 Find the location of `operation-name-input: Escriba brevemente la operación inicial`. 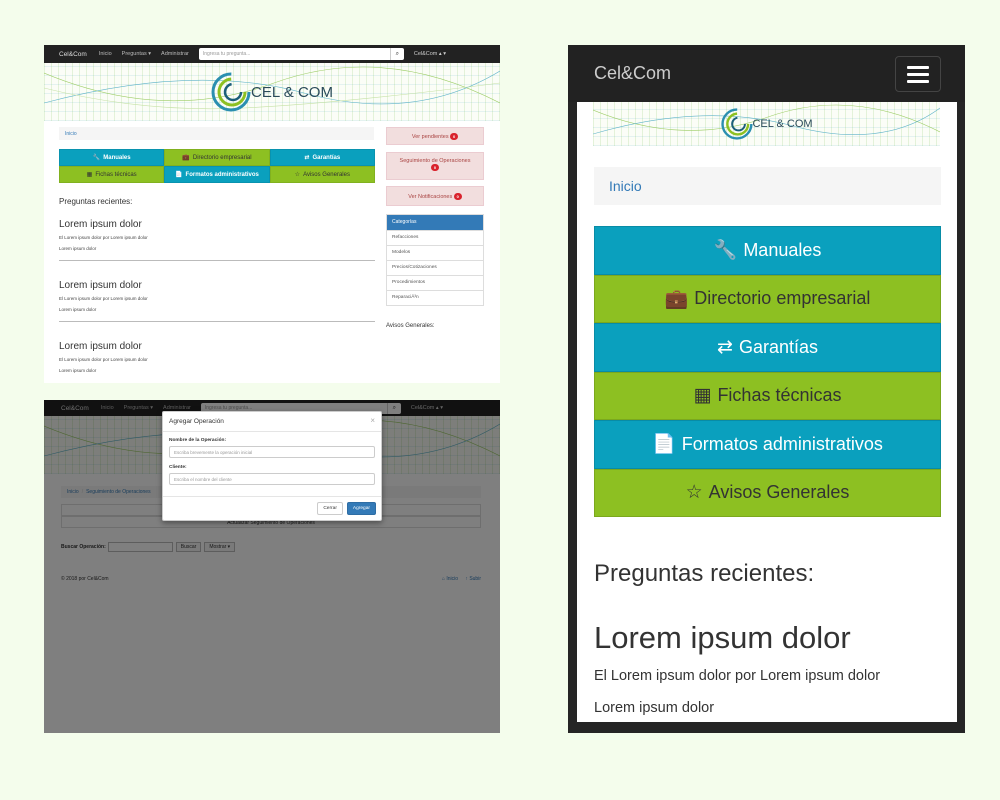

operation-name-input: Escriba brevemente la operación inicial is located at coordinates (272, 452).